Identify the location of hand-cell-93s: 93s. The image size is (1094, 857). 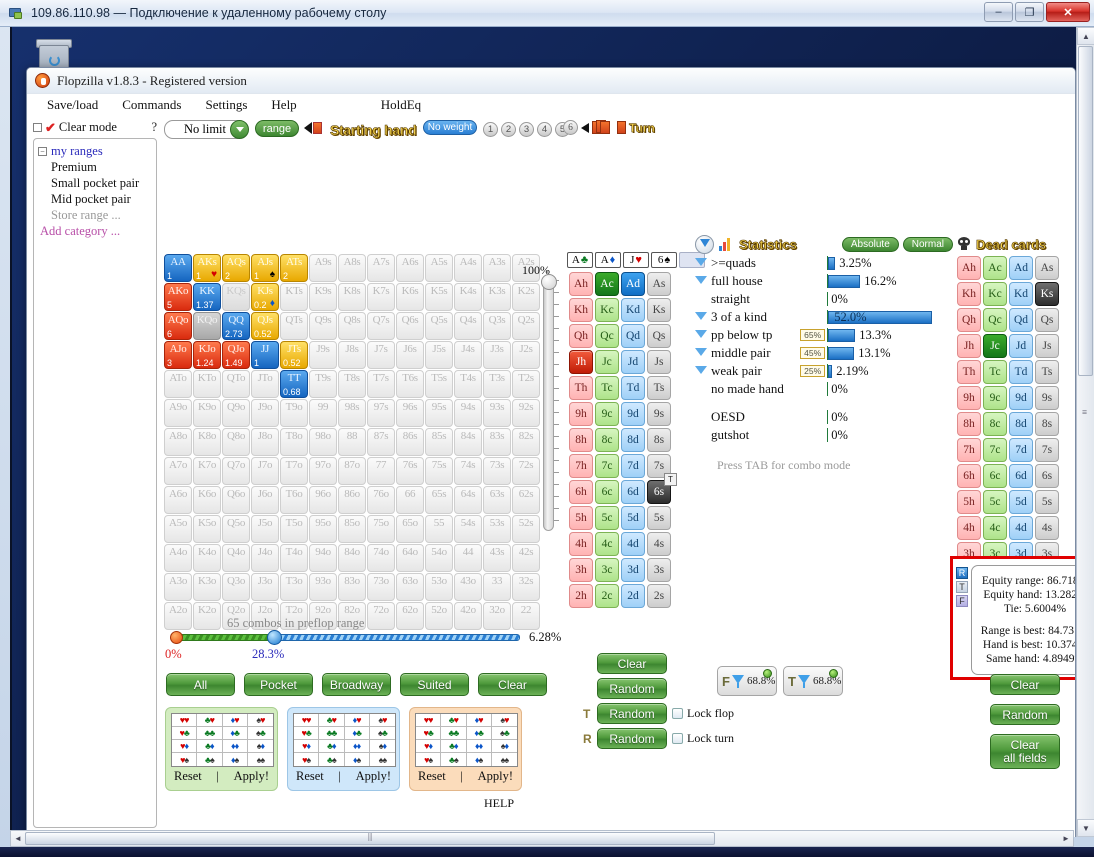
(497, 413).